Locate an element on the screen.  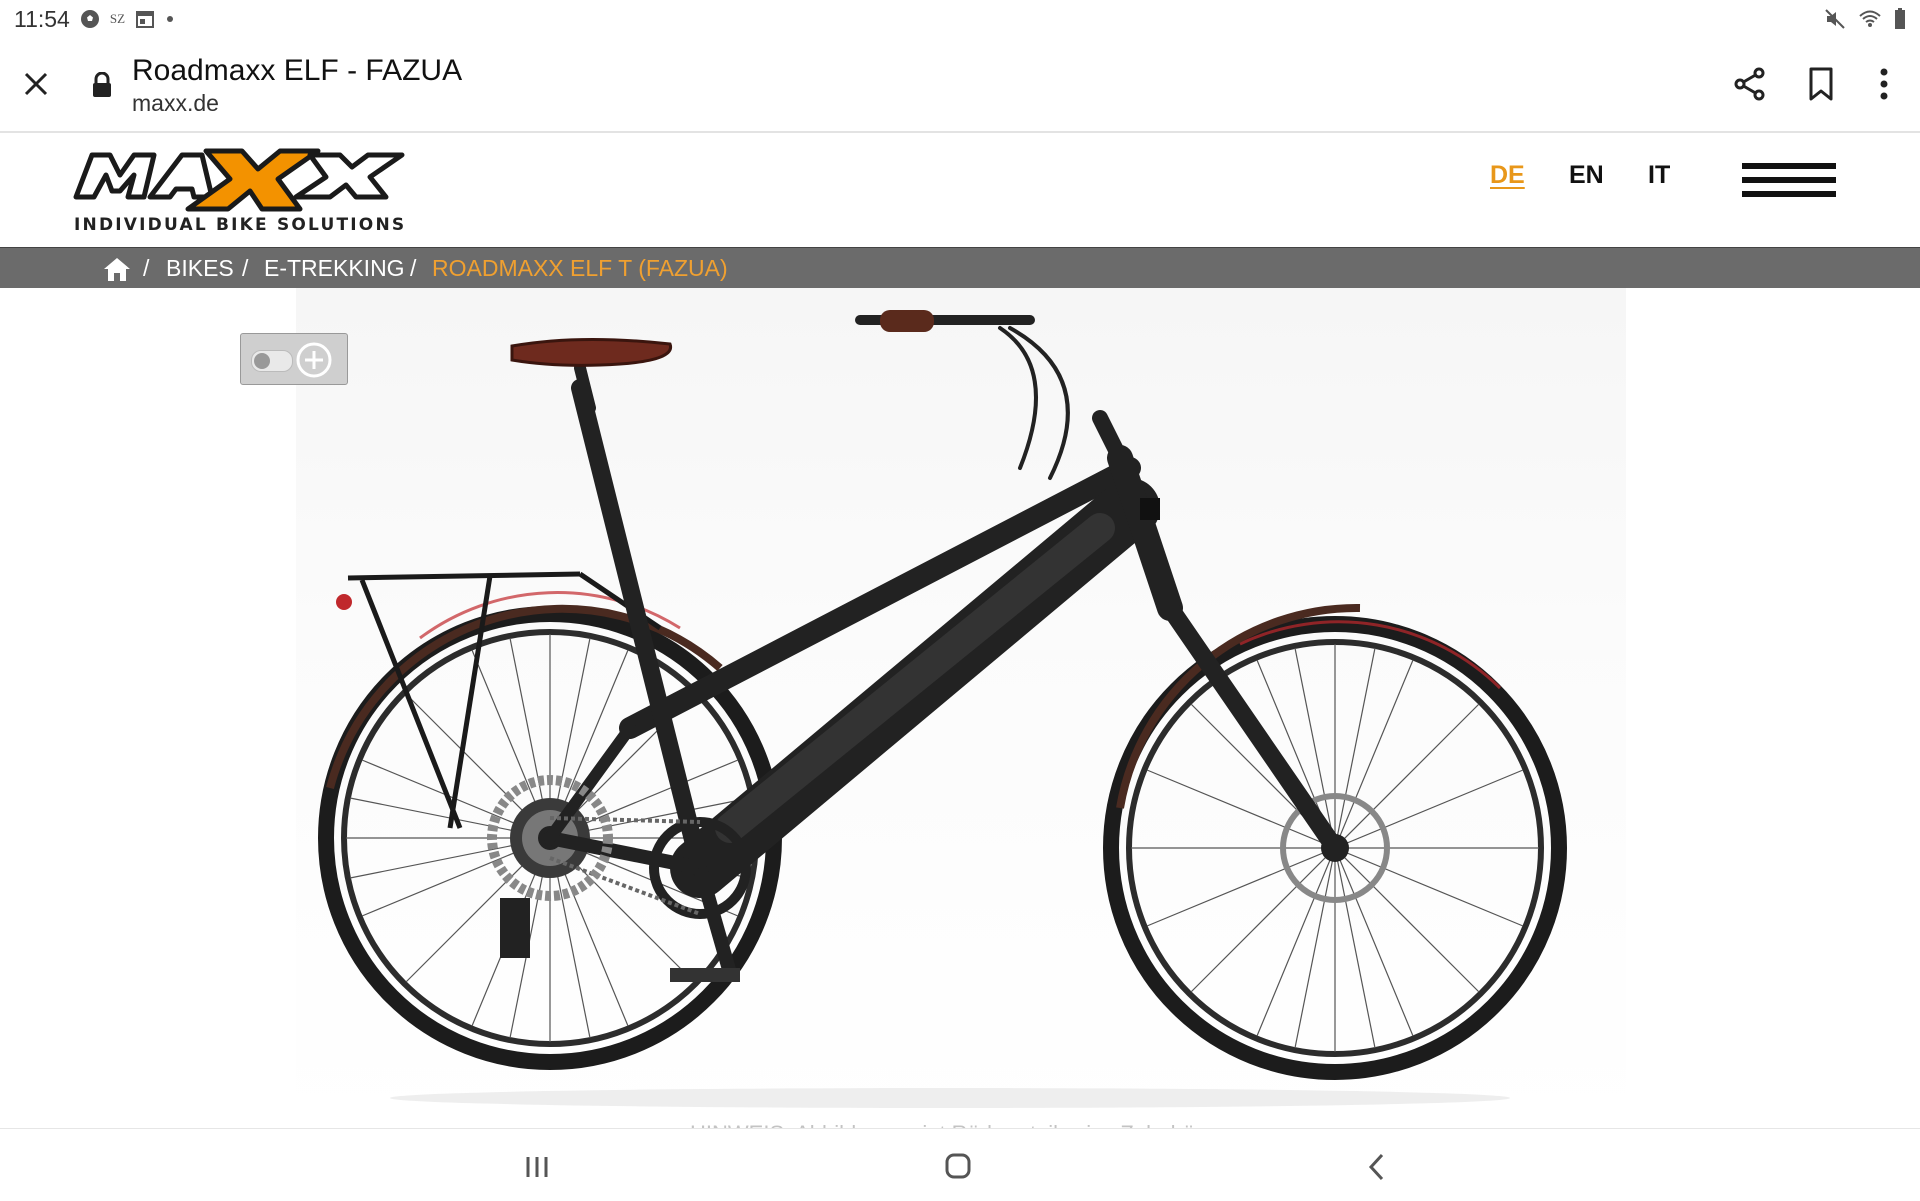
breadcrumb-bikes: BIKES is located at coordinates (200, 268).